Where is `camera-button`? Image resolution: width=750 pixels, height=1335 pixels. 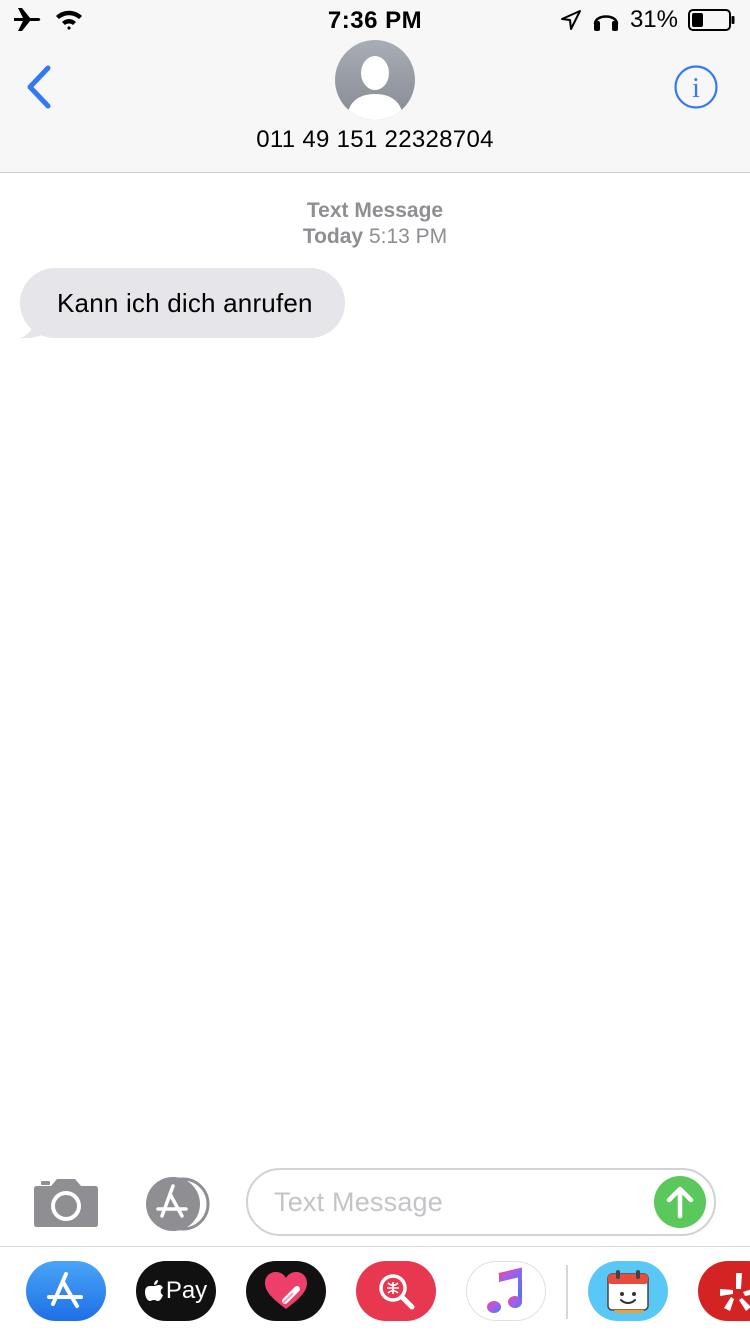 camera-button is located at coordinates (66, 1202).